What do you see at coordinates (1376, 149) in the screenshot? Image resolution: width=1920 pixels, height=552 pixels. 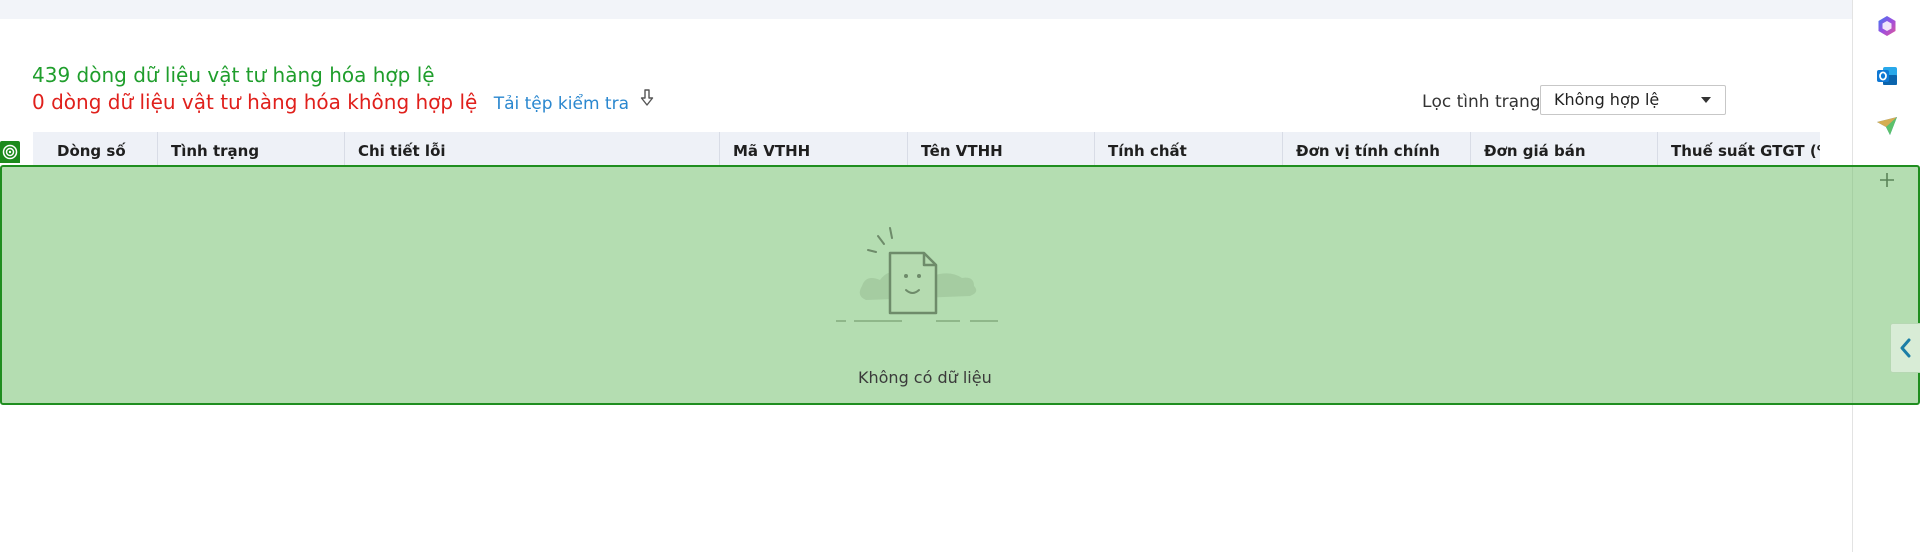 I see `column-header-main-unit: Đơn vị tính chính` at bounding box center [1376, 149].